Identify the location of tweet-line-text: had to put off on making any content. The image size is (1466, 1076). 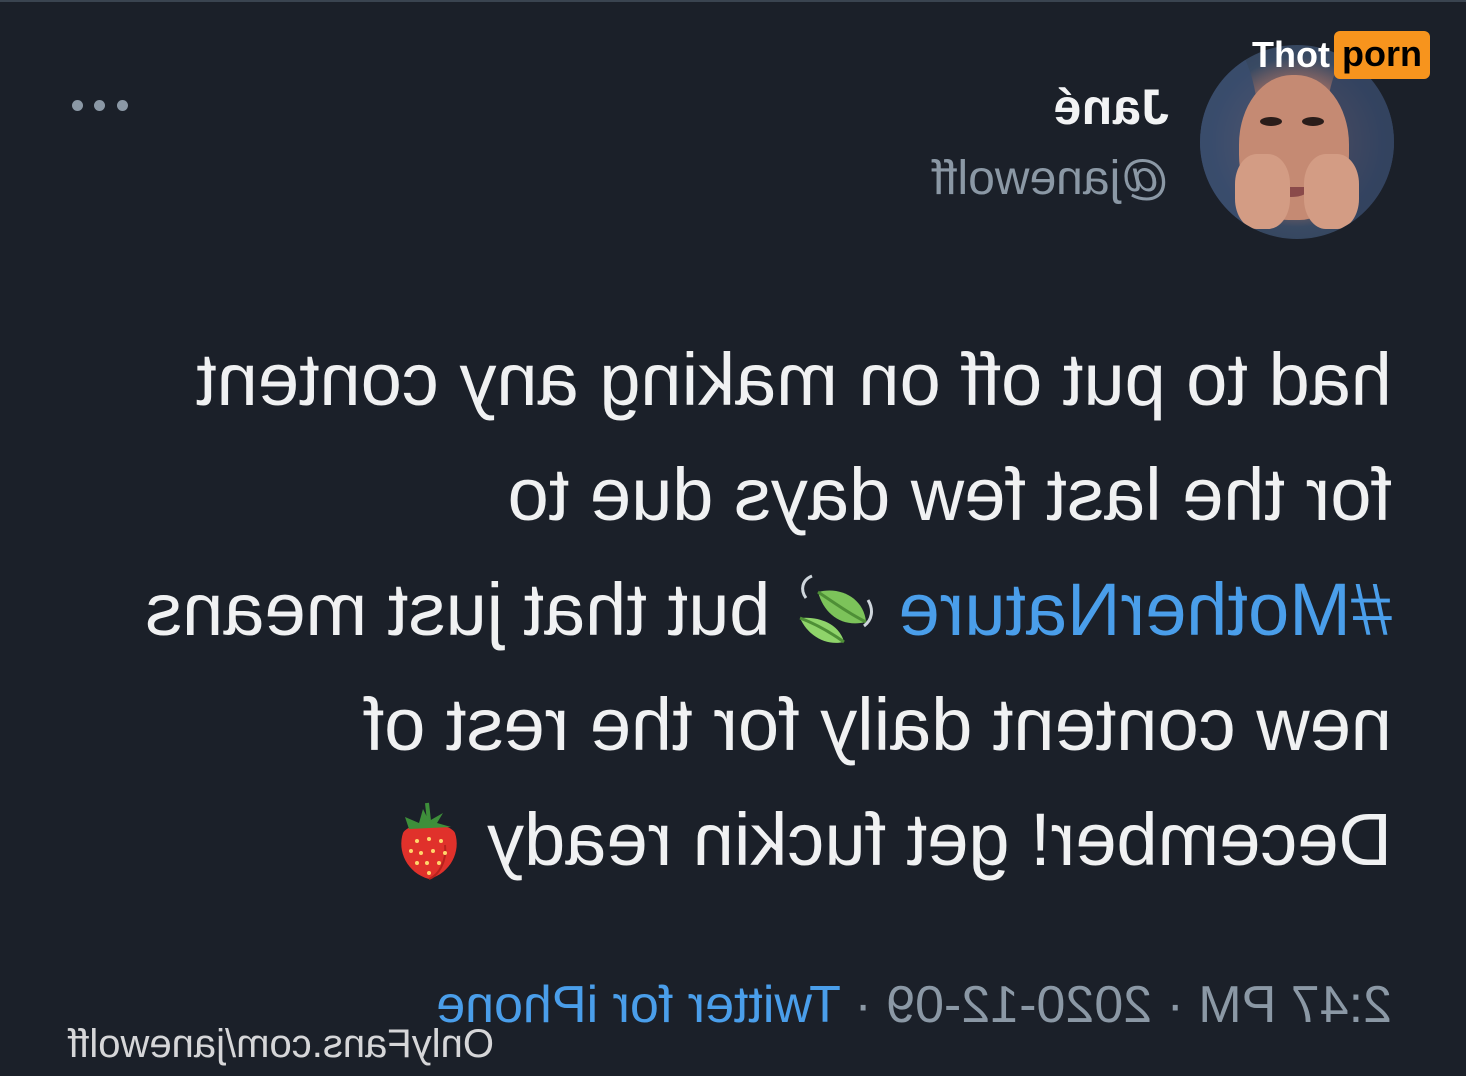
(794, 379).